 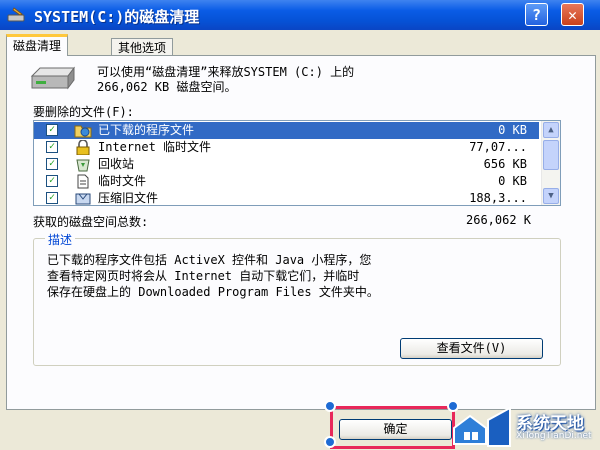 I want to click on list-item: ✓ 已下载的程序文件 0 KB, so click(x=286, y=130).